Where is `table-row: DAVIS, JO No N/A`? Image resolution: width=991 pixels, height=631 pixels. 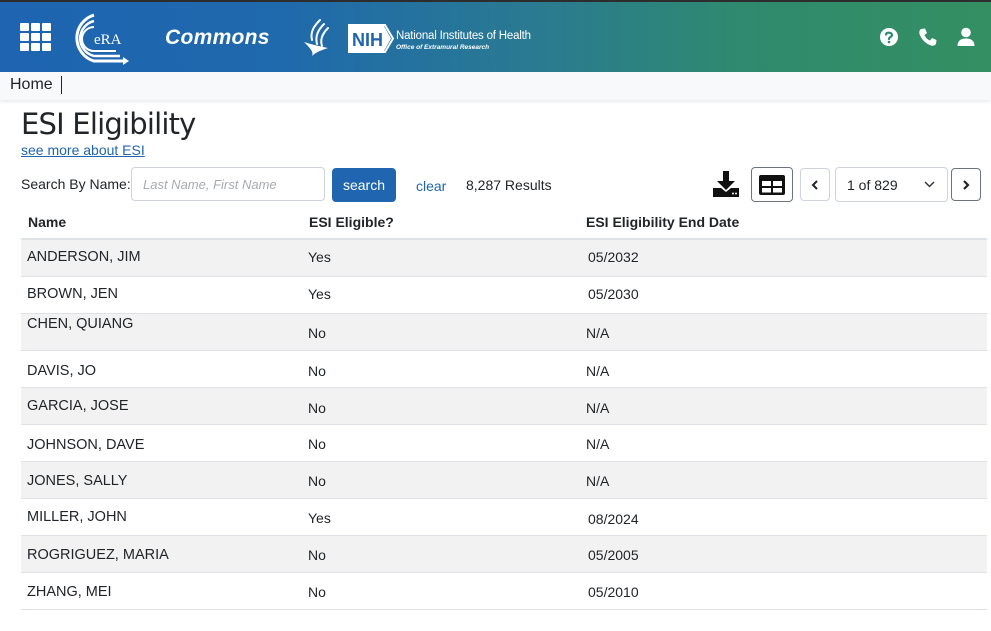 table-row: DAVIS, JO No N/A is located at coordinates (504, 369).